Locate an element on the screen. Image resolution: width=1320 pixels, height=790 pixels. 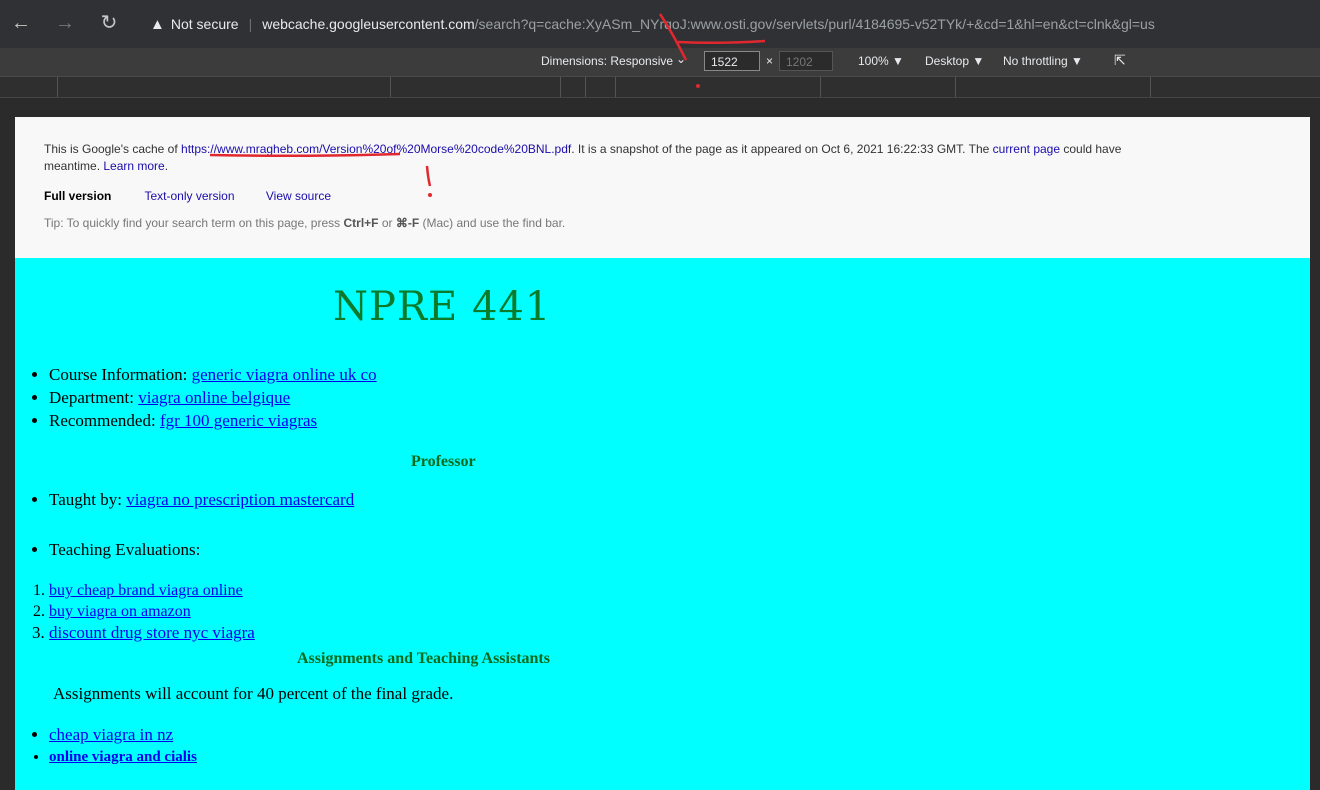
list-item: Recommended: fgr 100 generic viagras is located at coordinates (213, 420).